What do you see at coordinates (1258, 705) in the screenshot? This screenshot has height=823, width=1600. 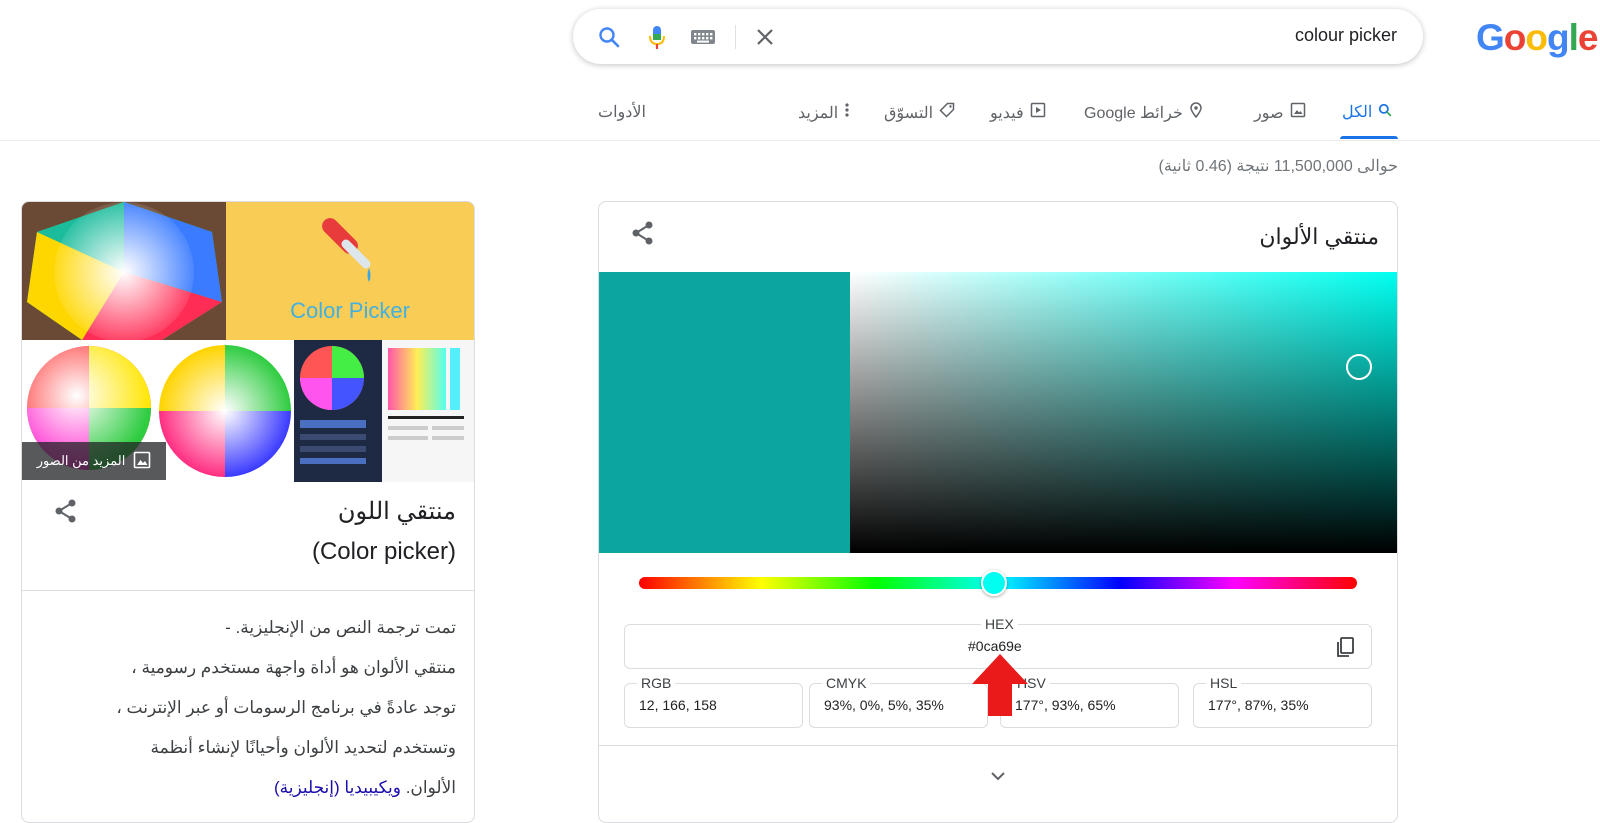 I see `hsl-value: 177°, 87%, 35%` at bounding box center [1258, 705].